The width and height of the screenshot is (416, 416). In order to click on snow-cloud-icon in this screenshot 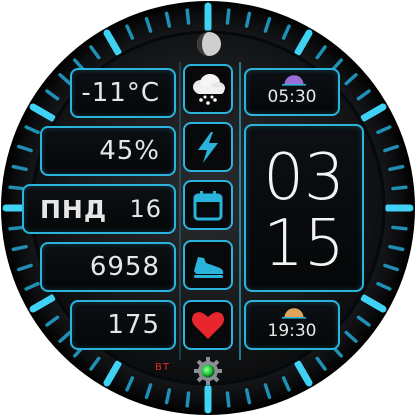, I will do `click(209, 89)`.